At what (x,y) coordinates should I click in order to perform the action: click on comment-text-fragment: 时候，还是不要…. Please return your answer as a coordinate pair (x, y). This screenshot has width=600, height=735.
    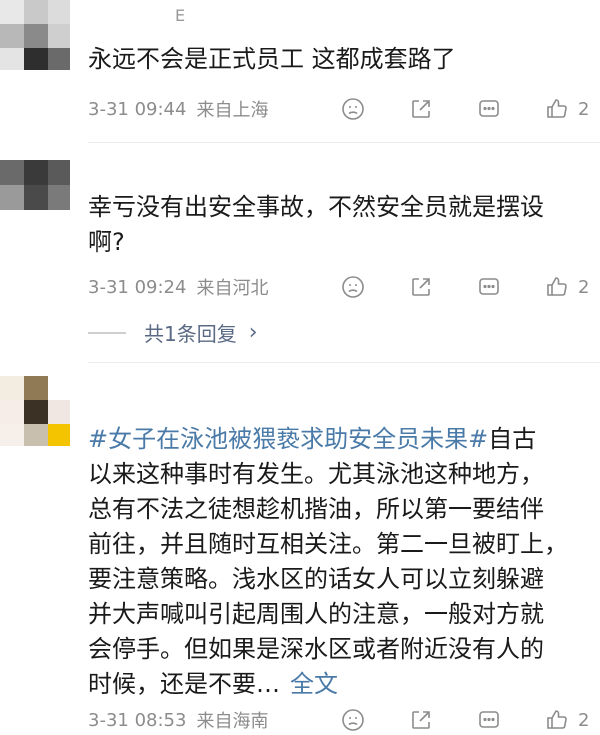
    Looking at the image, I should click on (184, 684).